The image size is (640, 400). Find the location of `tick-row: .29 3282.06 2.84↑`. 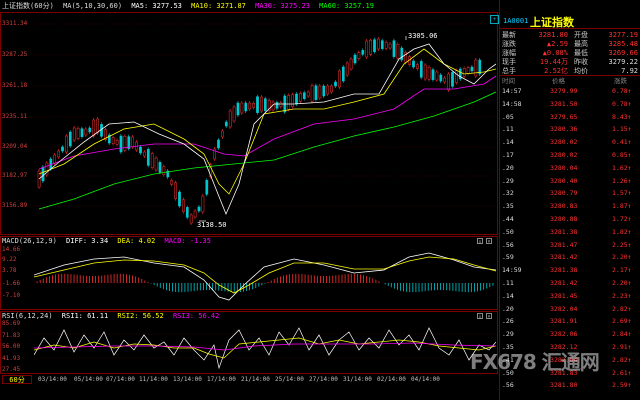

tick-row: .29 3282.06 2.84↑ is located at coordinates (570, 334).